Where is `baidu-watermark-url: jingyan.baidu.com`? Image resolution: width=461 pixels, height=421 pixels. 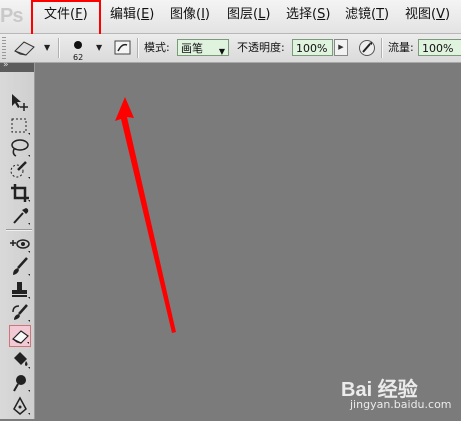 baidu-watermark-url: jingyan.baidu.com is located at coordinates (401, 404).